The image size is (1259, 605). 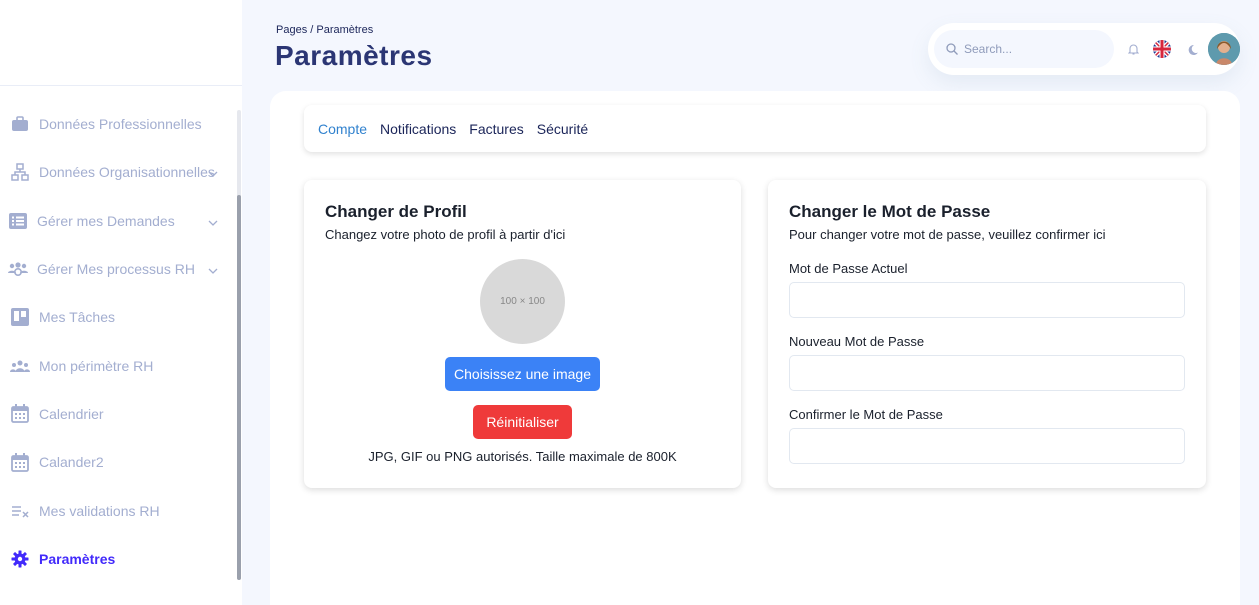 I want to click on sidebar-item-donnees-professionnelles: Données Professionnelles, so click(x=118, y=124).